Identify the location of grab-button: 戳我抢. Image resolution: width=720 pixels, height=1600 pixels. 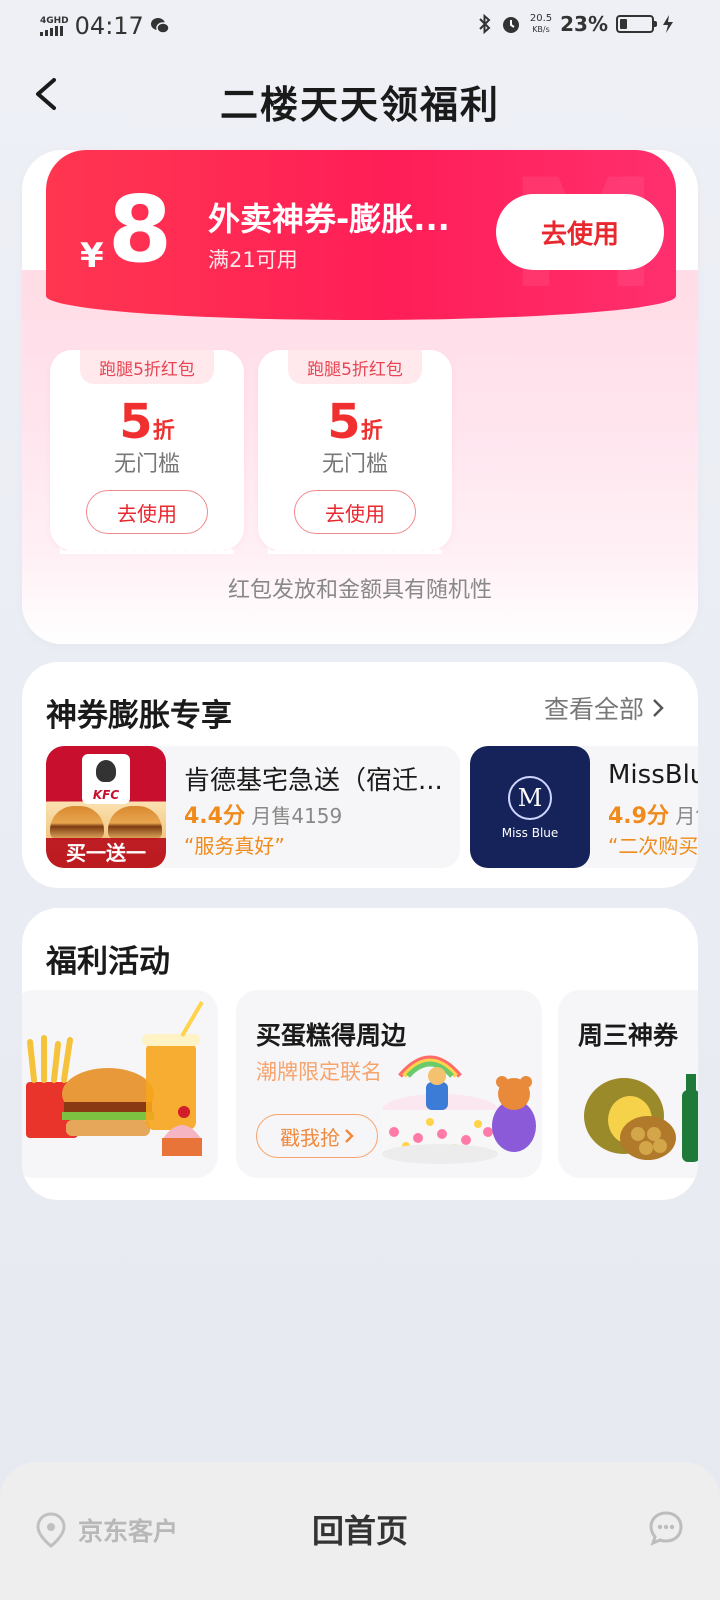
(317, 1136).